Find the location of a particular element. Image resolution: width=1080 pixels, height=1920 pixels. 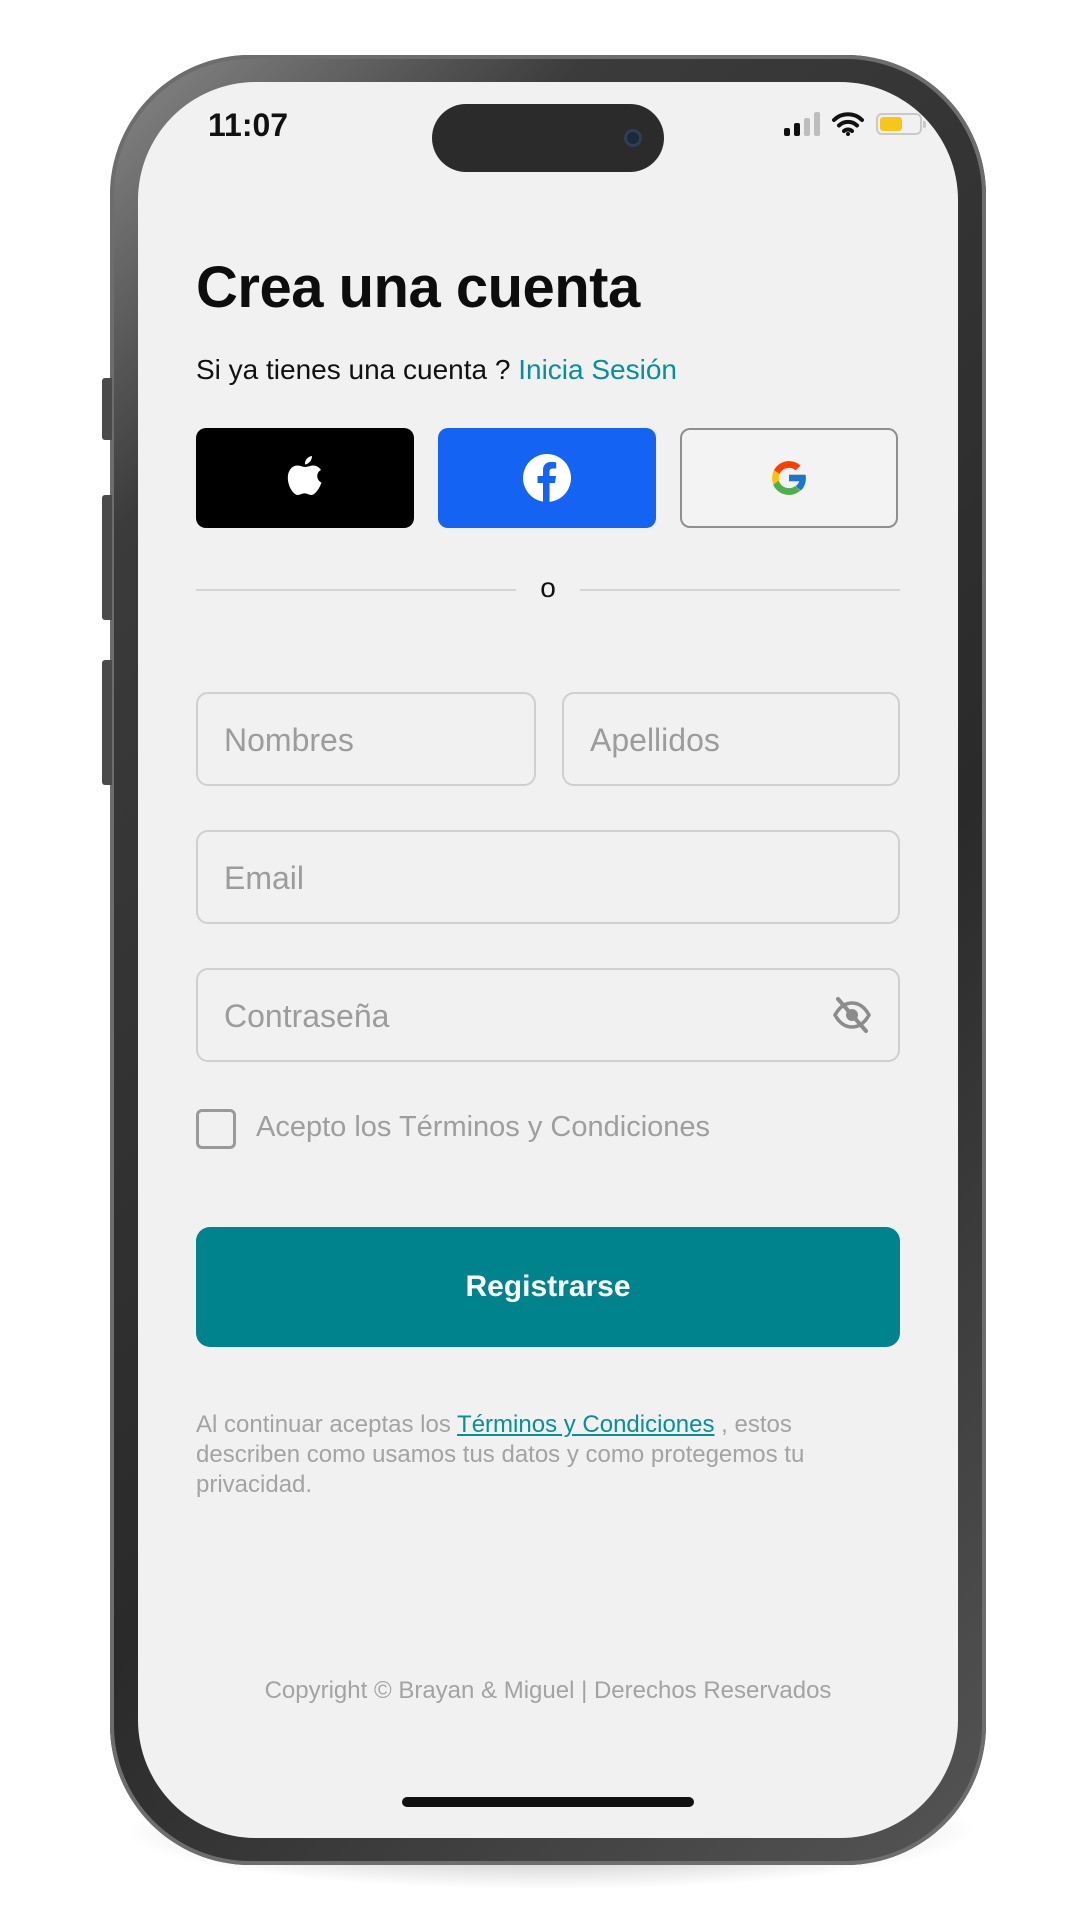

last-name-placeholder: Apellidos is located at coordinates (655, 740).